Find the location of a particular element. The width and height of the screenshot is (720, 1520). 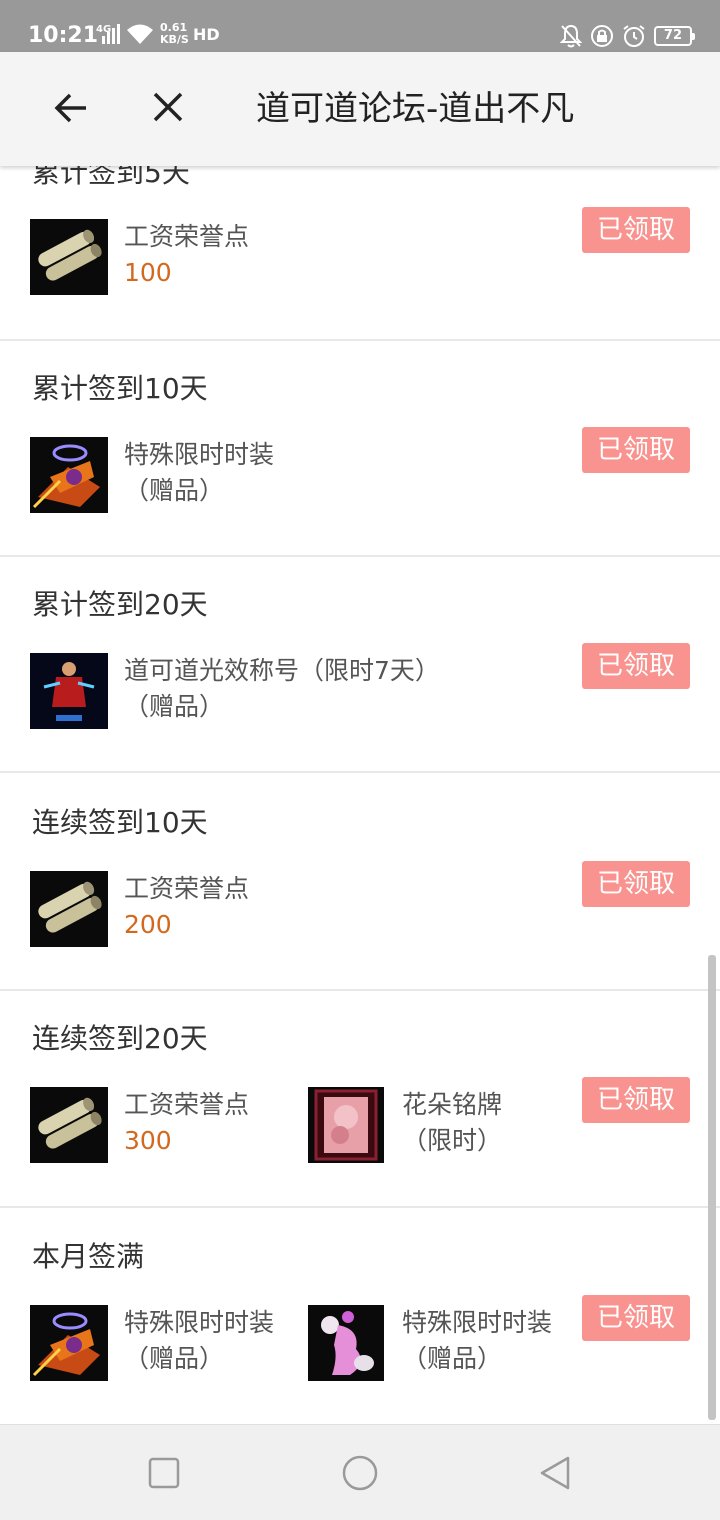

back-triangle-icon is located at coordinates (556, 1473).